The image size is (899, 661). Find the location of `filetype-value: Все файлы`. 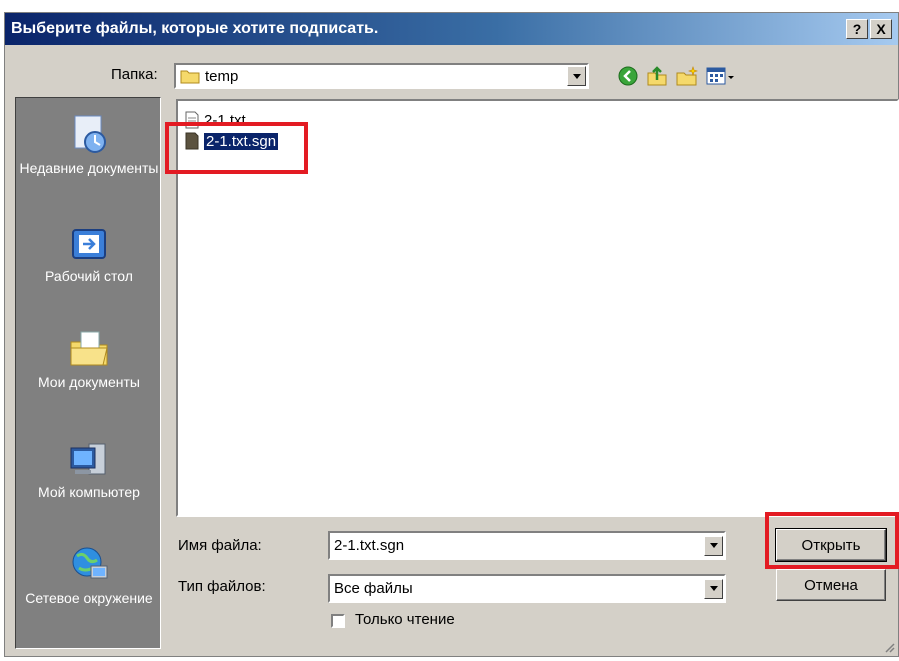

filetype-value: Все файлы is located at coordinates (373, 588).